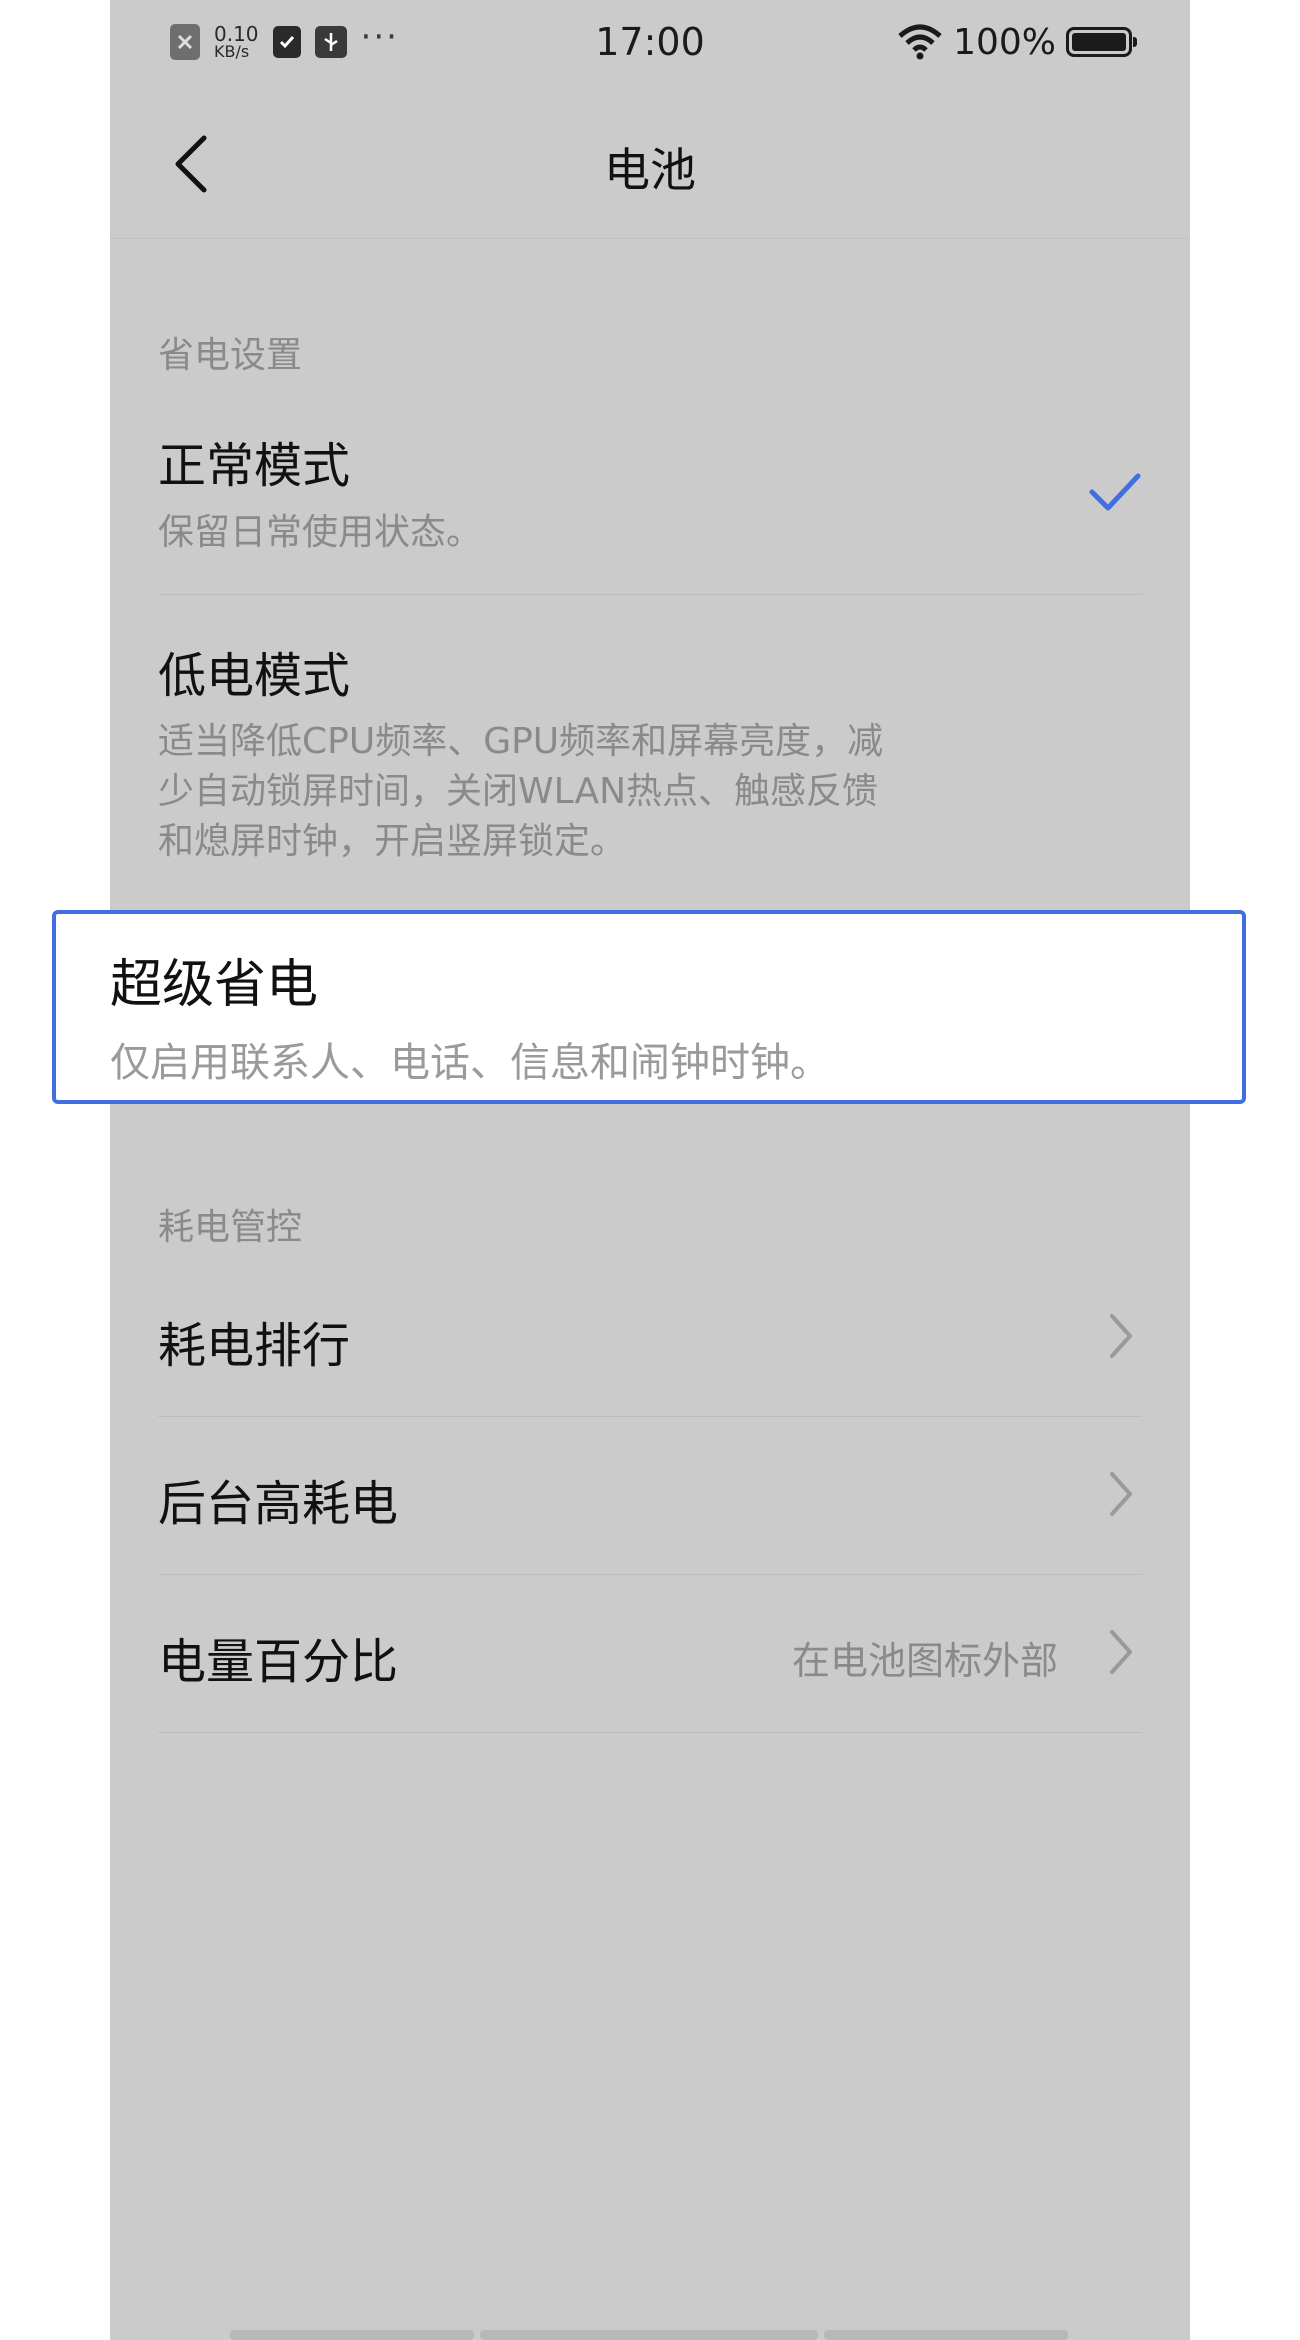 The image size is (1300, 2340). I want to click on header-divider, so click(650, 238).